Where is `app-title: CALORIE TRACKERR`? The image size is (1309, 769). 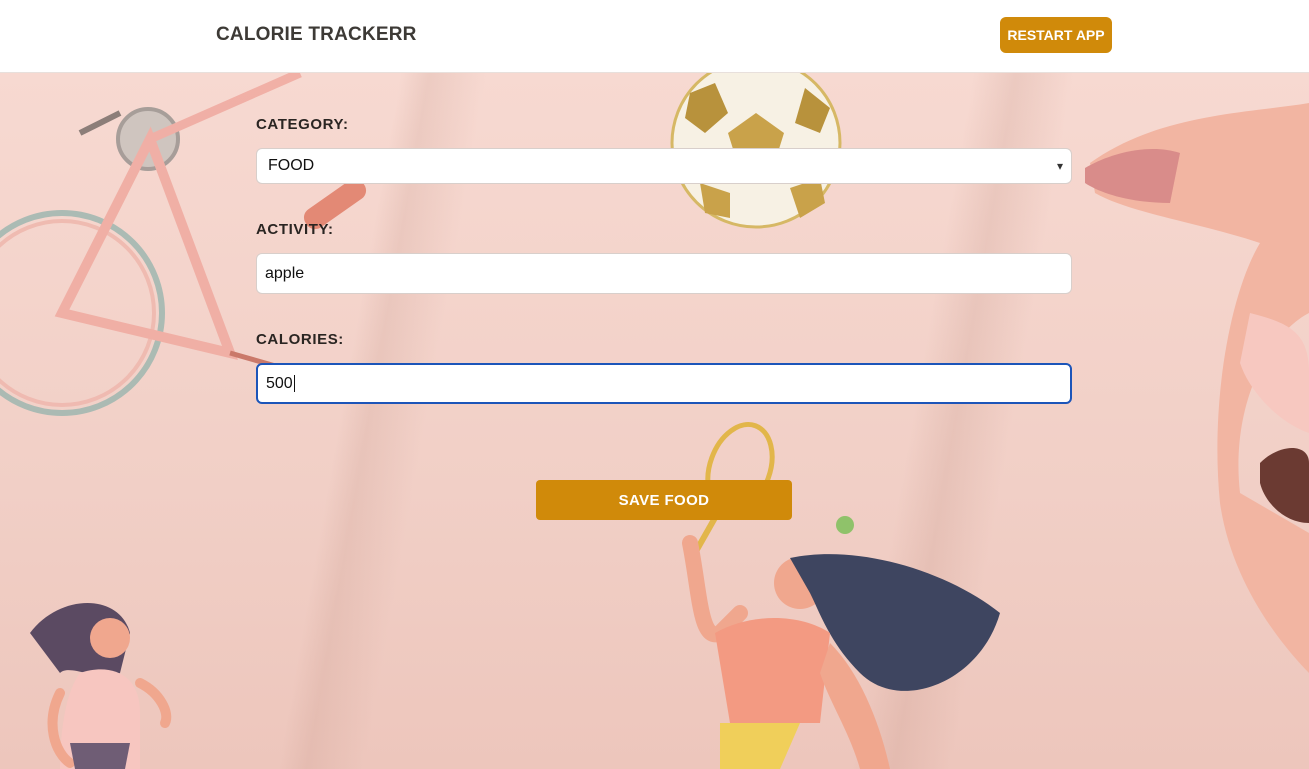 app-title: CALORIE TRACKERR is located at coordinates (316, 35).